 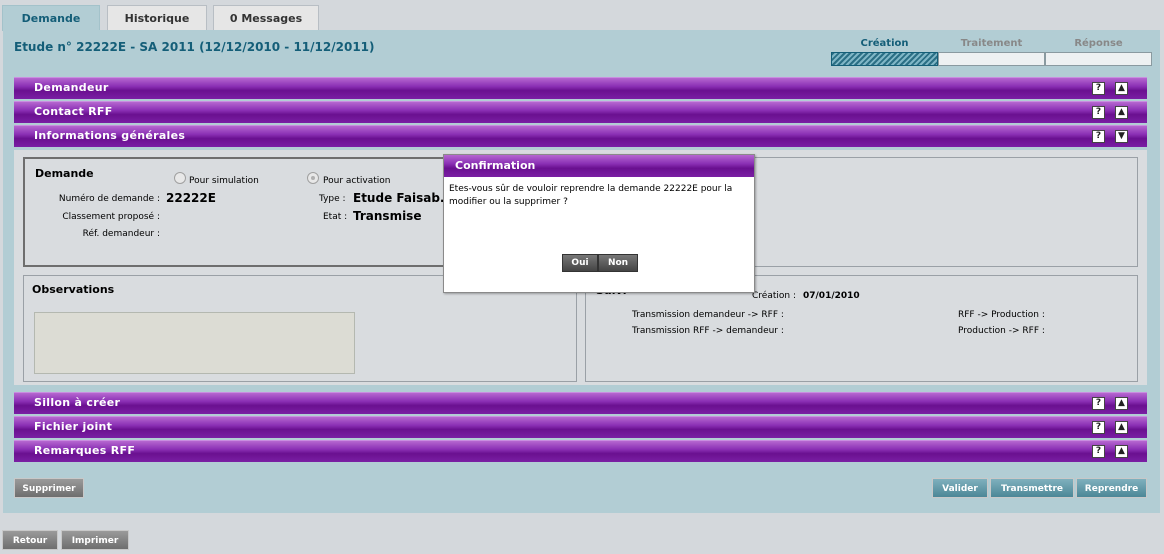 What do you see at coordinates (73, 111) in the screenshot?
I see `section-title-contact-rff: Contact RFF` at bounding box center [73, 111].